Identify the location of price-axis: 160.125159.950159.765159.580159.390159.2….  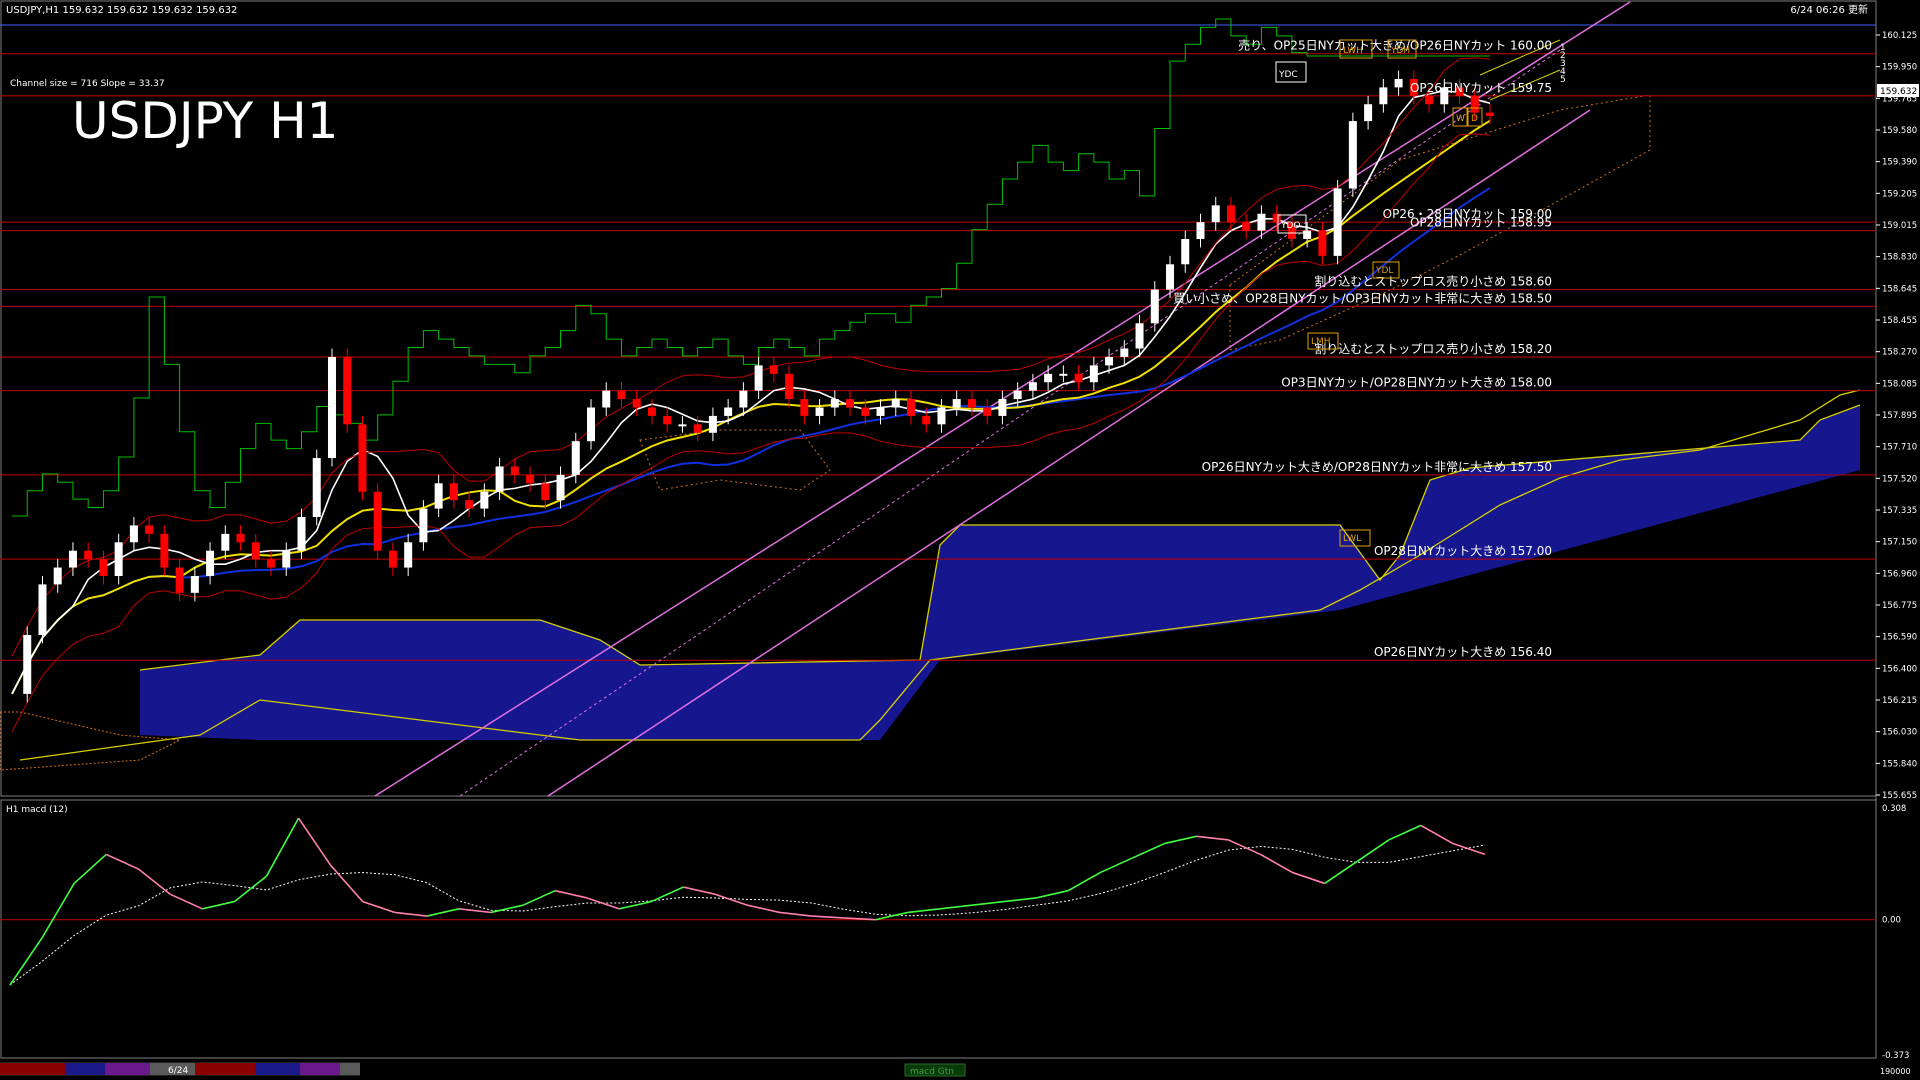
(1896, 416).